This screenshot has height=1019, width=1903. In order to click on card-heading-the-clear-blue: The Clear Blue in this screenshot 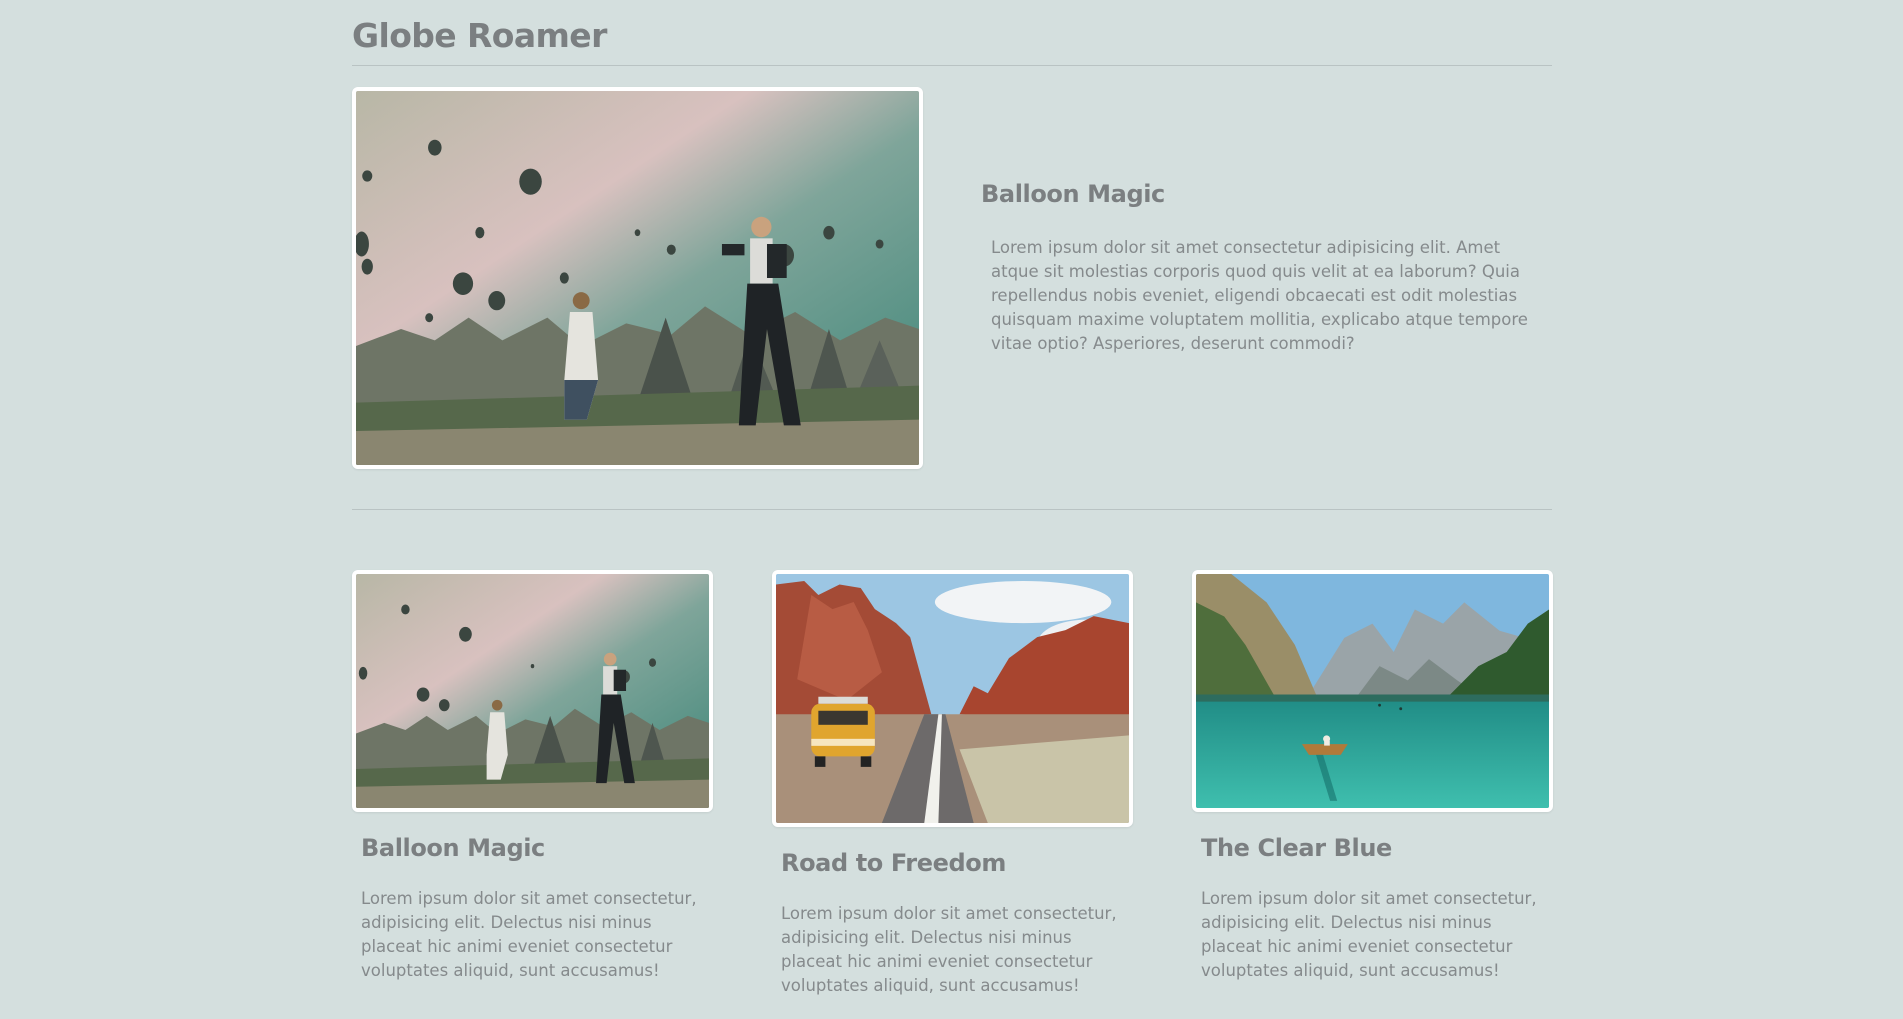, I will do `click(1296, 848)`.